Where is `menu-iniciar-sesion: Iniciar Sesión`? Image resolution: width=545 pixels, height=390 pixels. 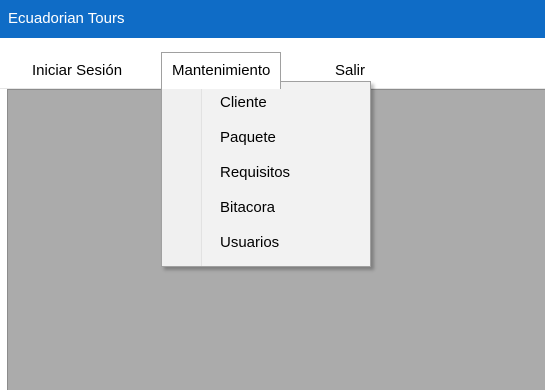 menu-iniciar-sesion: Iniciar Sesión is located at coordinates (77, 70).